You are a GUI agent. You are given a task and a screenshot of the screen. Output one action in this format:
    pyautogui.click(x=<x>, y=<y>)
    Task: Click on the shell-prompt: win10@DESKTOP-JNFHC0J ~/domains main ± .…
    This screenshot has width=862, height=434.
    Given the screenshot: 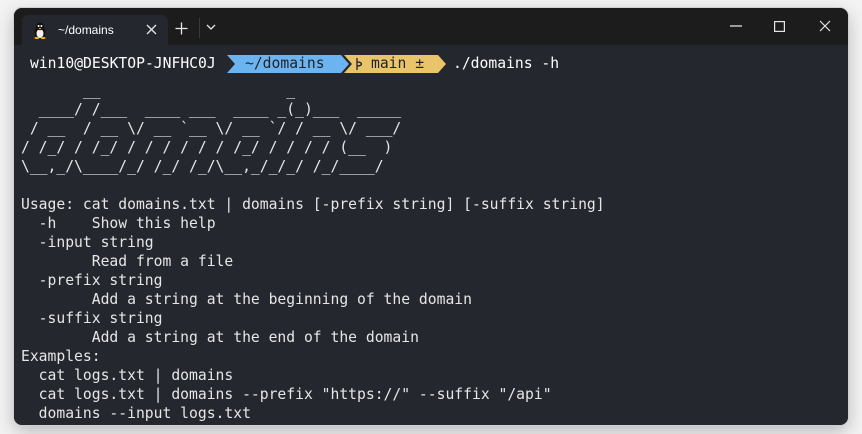 What is the action you would take?
    pyautogui.click(x=431, y=64)
    